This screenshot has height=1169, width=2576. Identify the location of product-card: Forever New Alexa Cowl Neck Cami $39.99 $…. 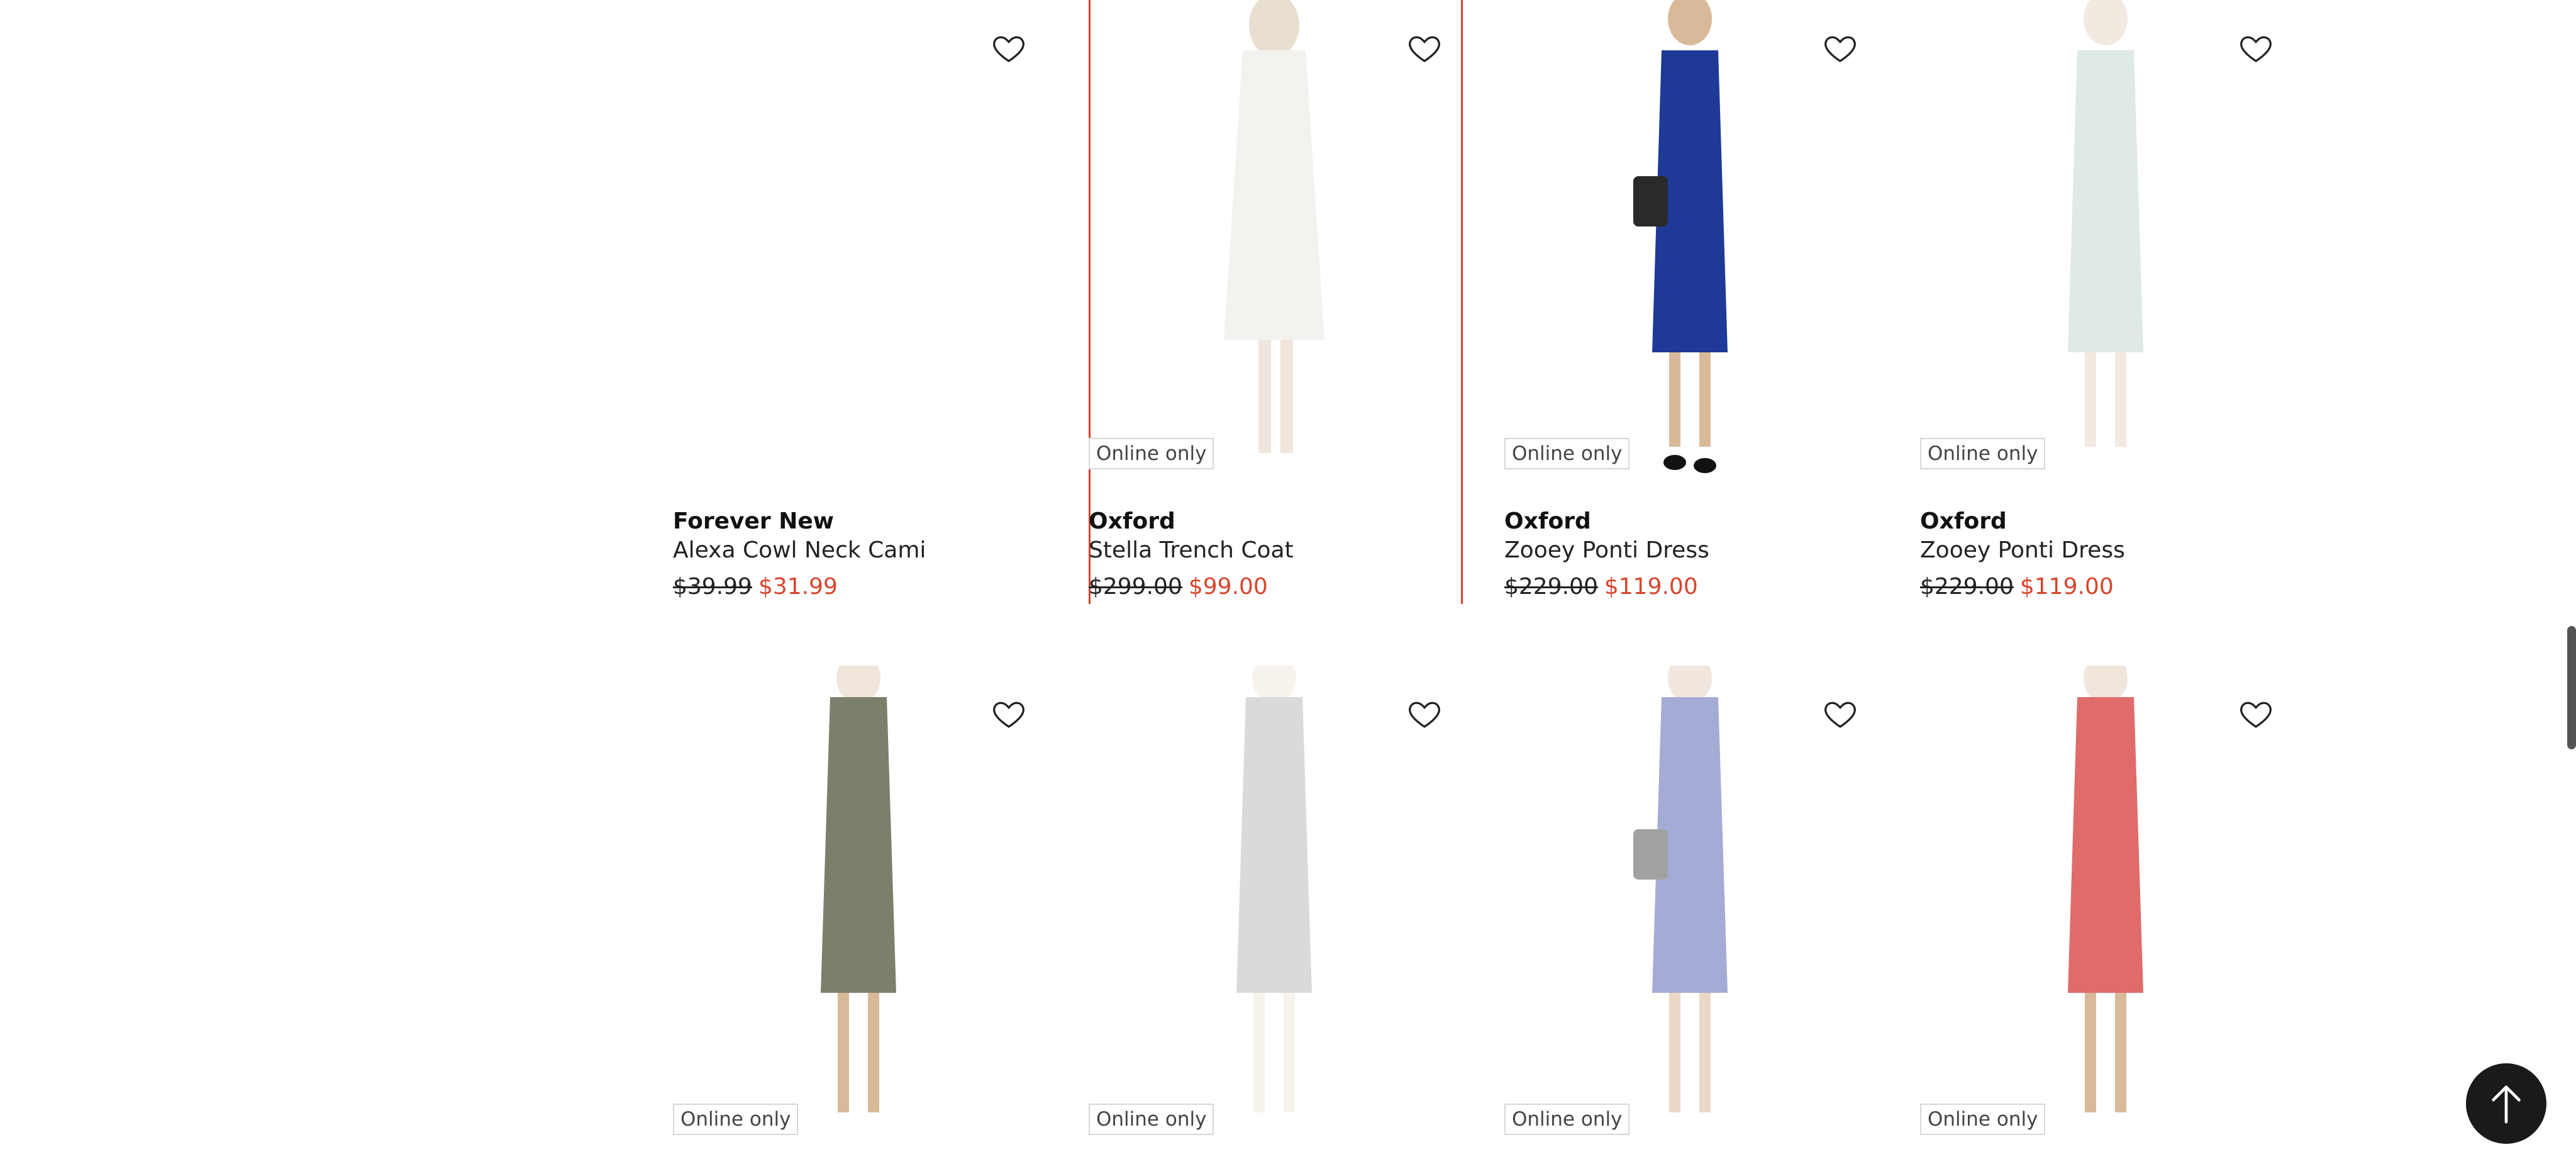
(858, 302).